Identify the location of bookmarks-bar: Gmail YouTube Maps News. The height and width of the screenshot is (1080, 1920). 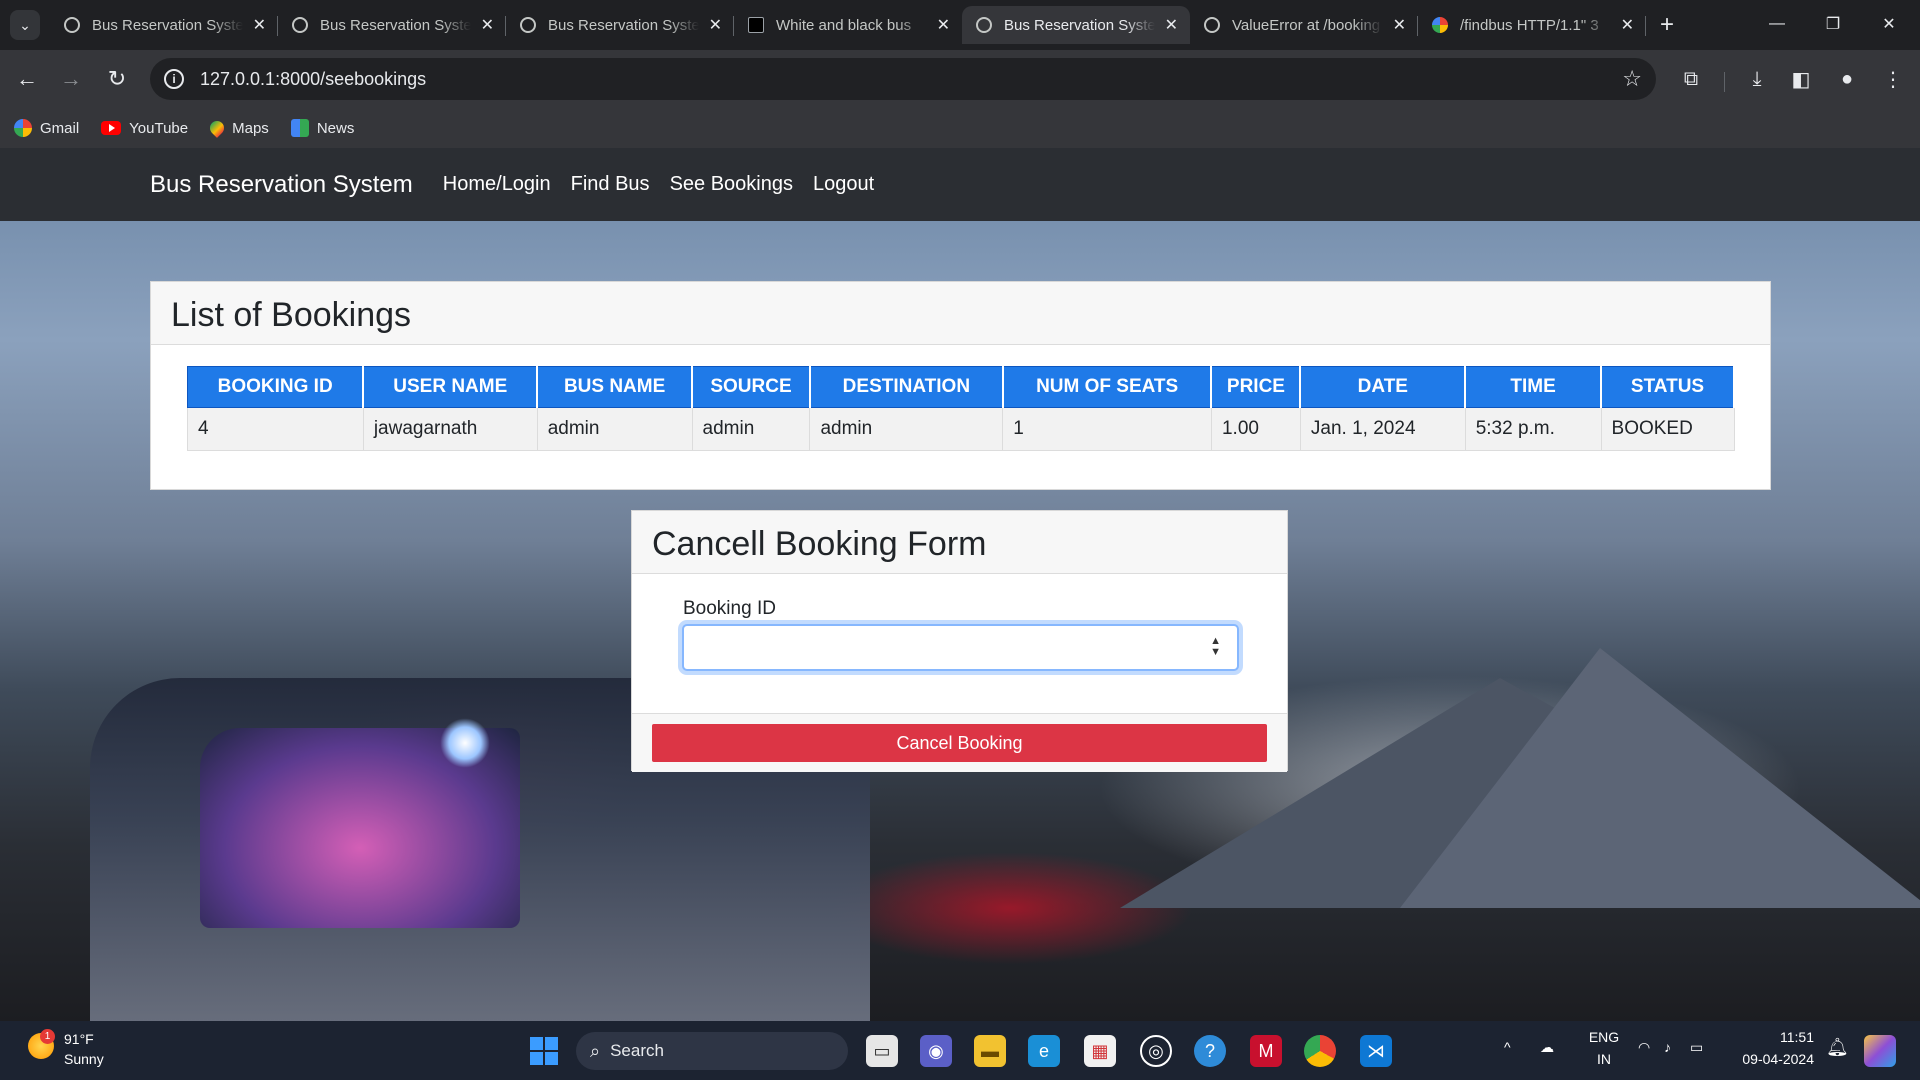
(960, 128).